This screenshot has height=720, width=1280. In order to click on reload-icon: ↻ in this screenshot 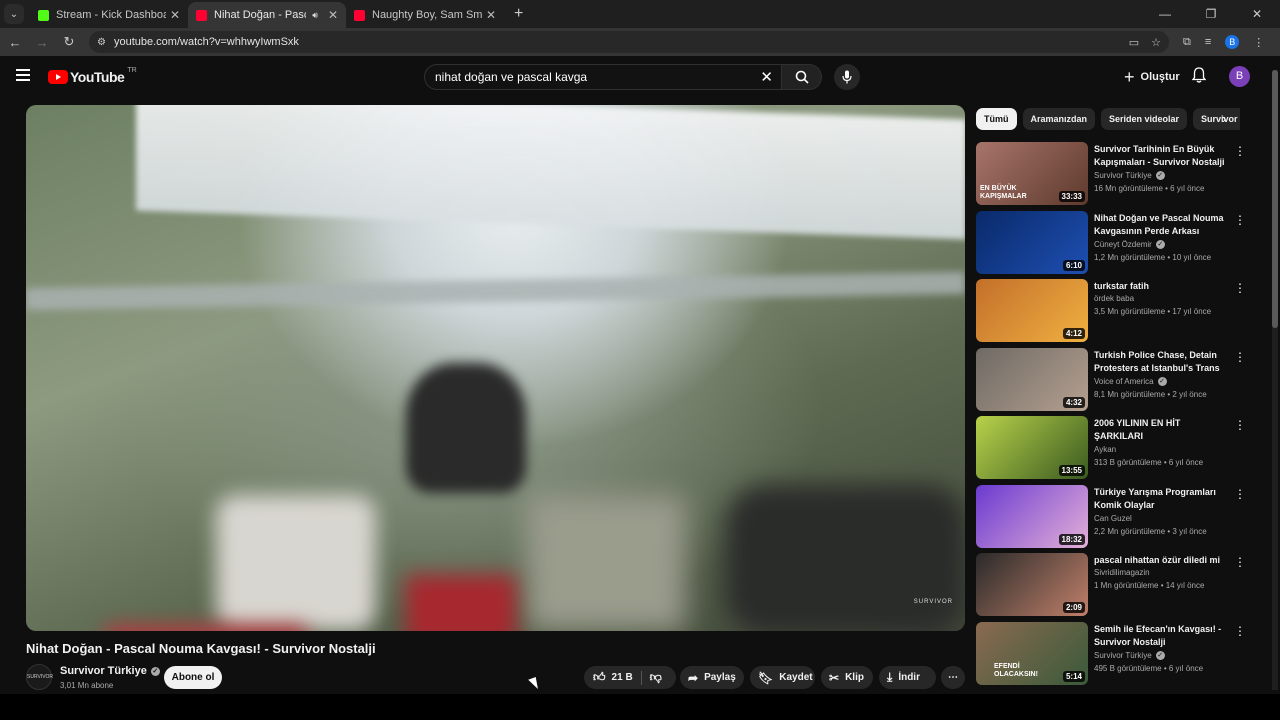, I will do `click(69, 42)`.